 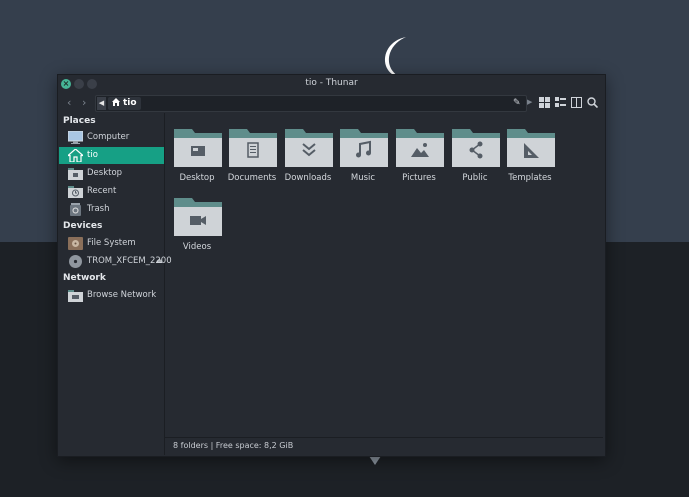 I want to click on sidebar-item-optical-disc: TROM_XFCEM_2200 ⏏, so click(x=115, y=261).